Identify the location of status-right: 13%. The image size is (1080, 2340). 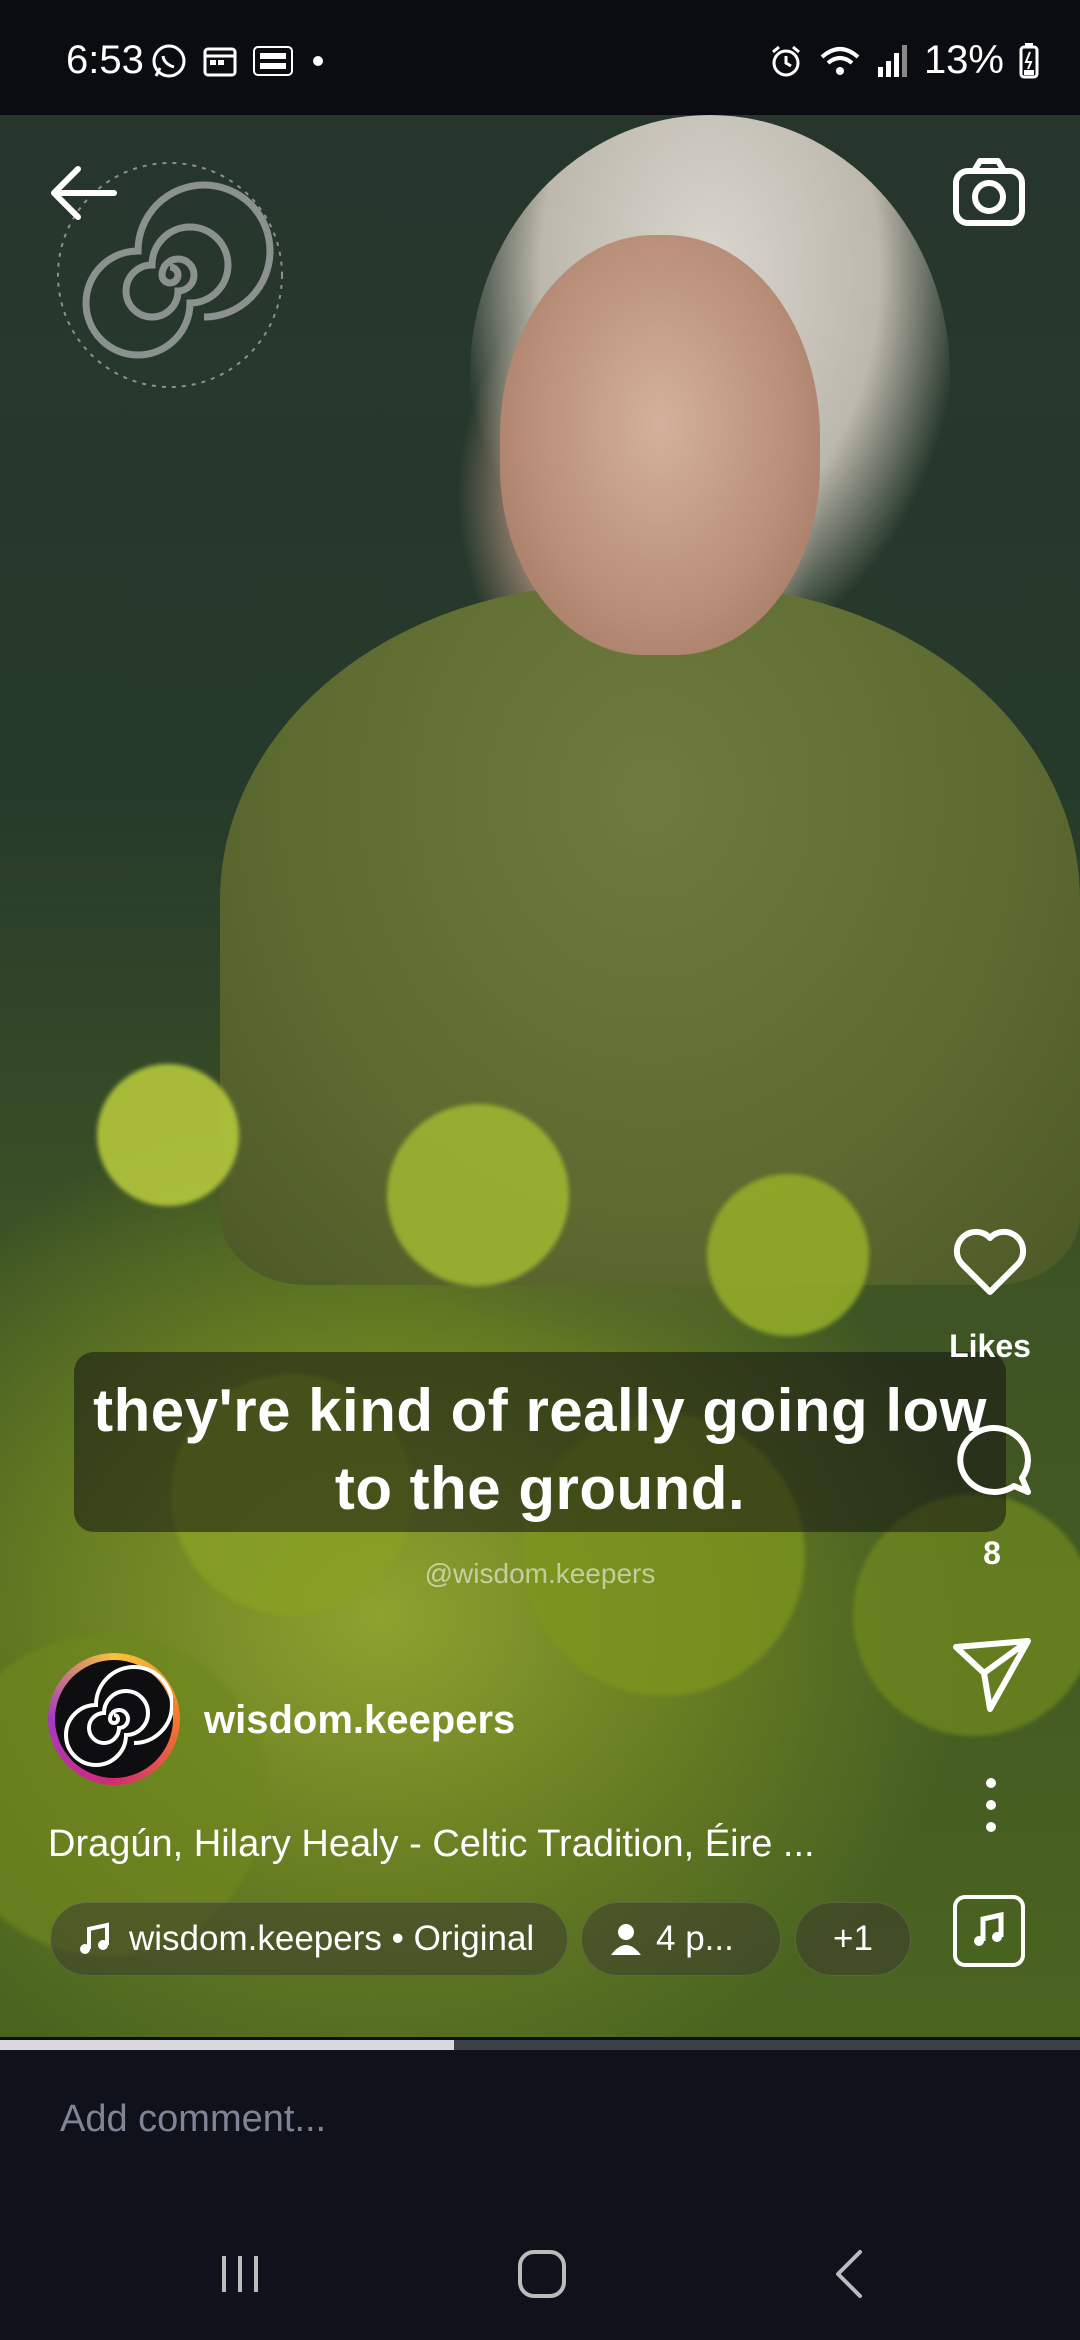
(904, 60).